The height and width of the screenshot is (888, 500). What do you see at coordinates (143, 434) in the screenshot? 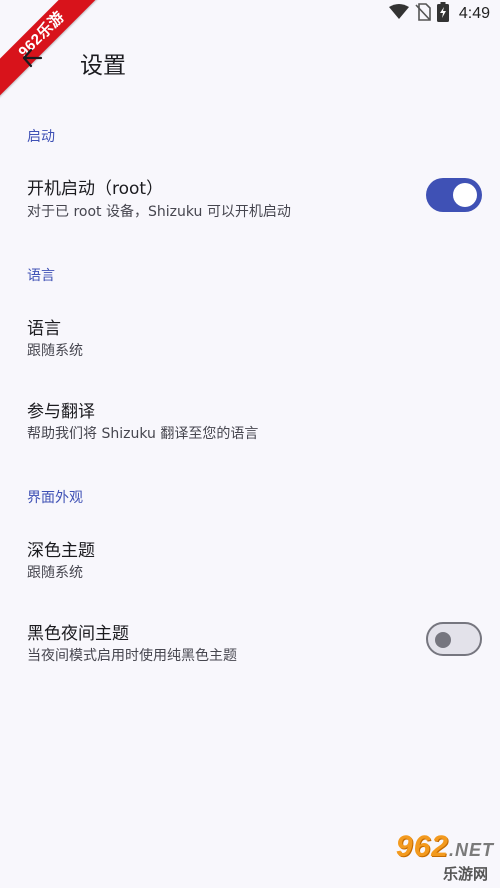
I see `pref-translate-summary: 帮助我们将 Shizuku 翻译至您的语言` at bounding box center [143, 434].